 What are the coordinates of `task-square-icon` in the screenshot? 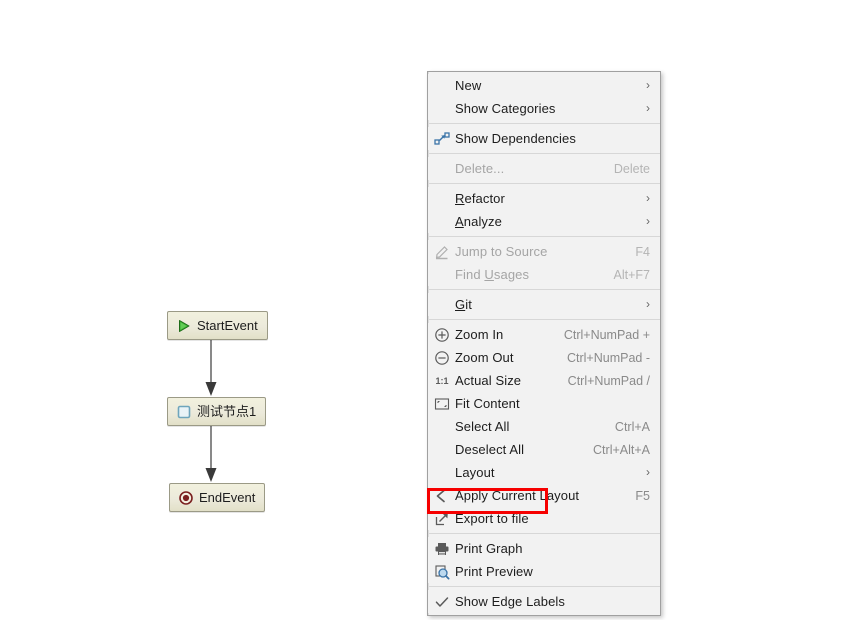 It's located at (184, 411).